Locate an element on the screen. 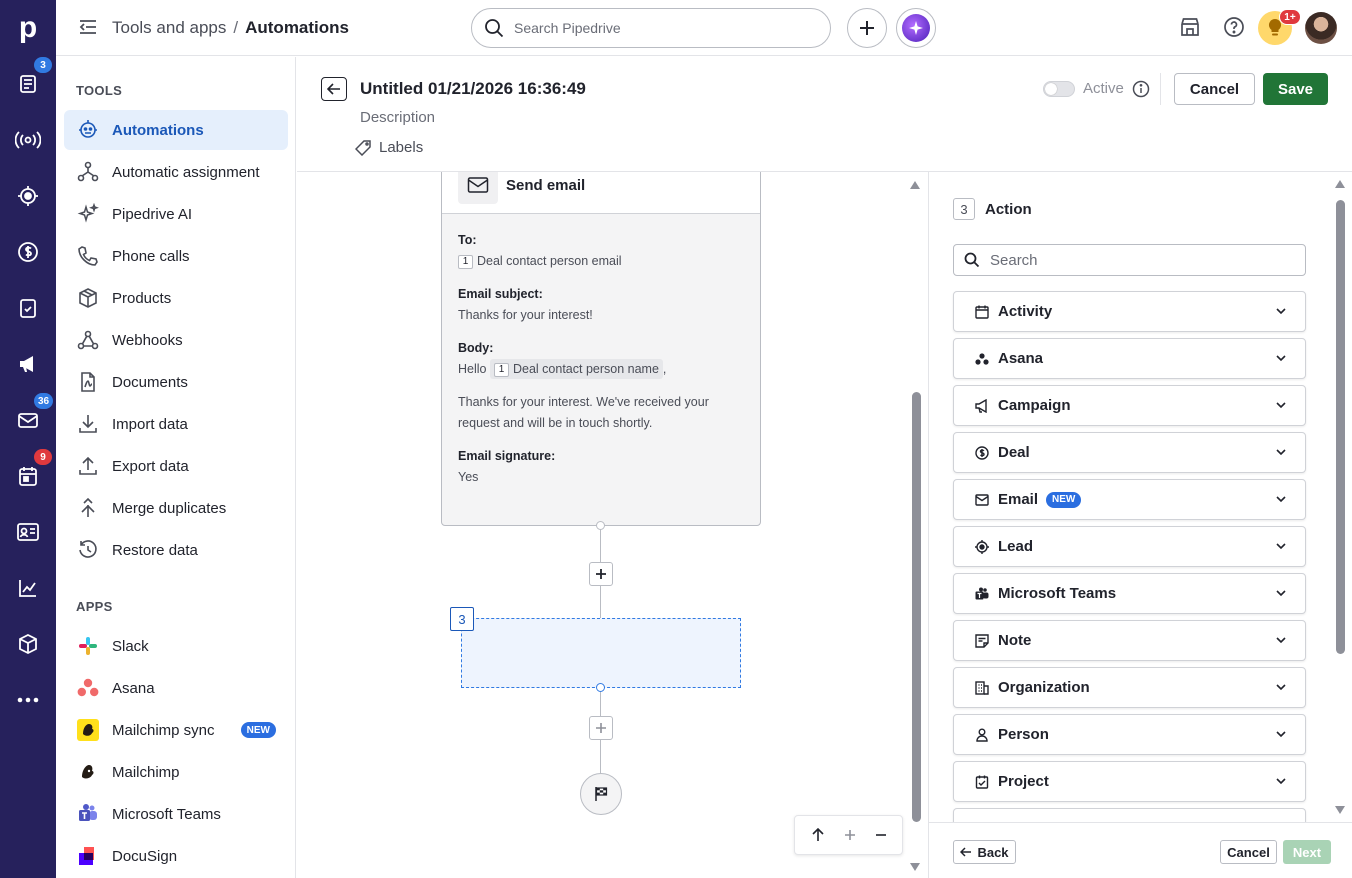 Image resolution: width=1352 pixels, height=878 pixels. step-card-header: Send email is located at coordinates (601, 193).